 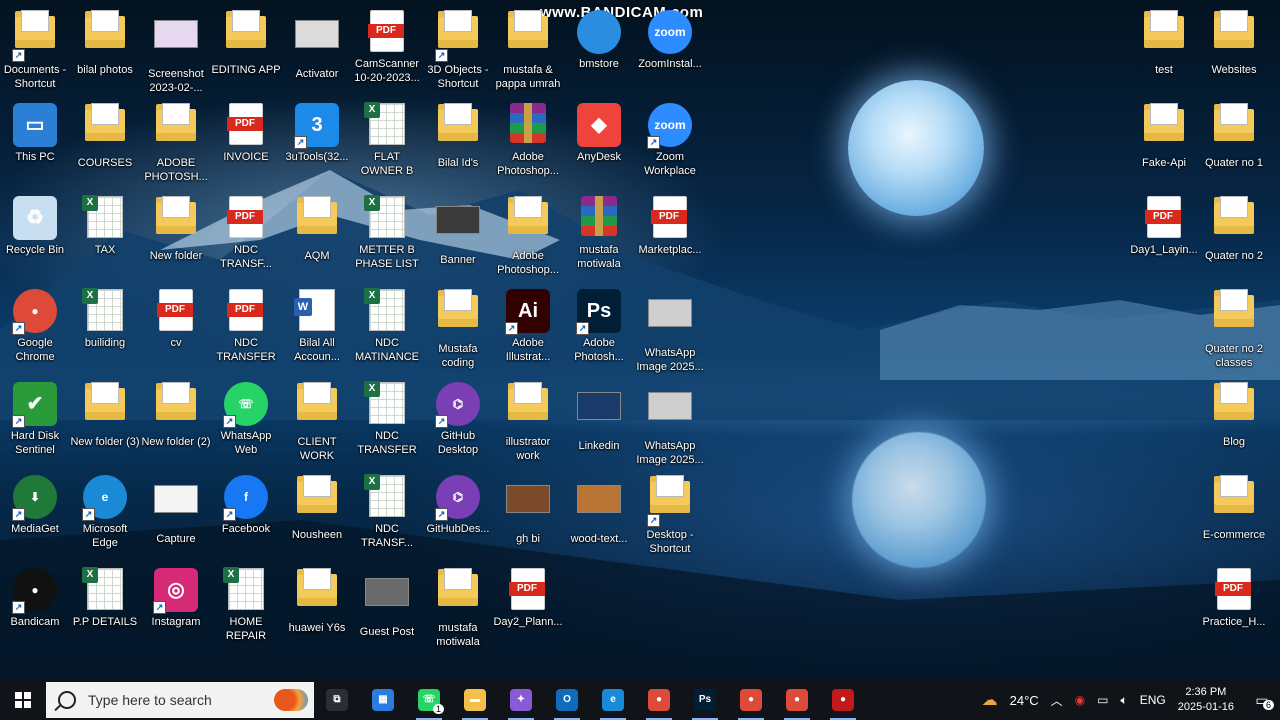 What do you see at coordinates (990, 700) in the screenshot?
I see `weather-icon: ☁` at bounding box center [990, 700].